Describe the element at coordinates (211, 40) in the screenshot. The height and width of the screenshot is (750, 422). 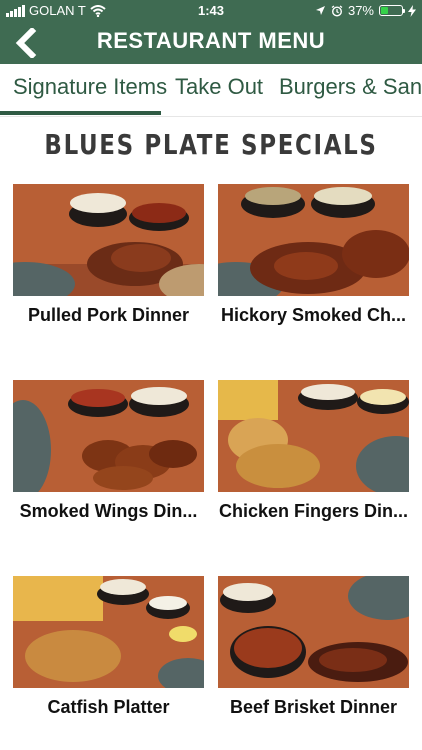
I see `page-title: RESTAURANT MENU` at that location.